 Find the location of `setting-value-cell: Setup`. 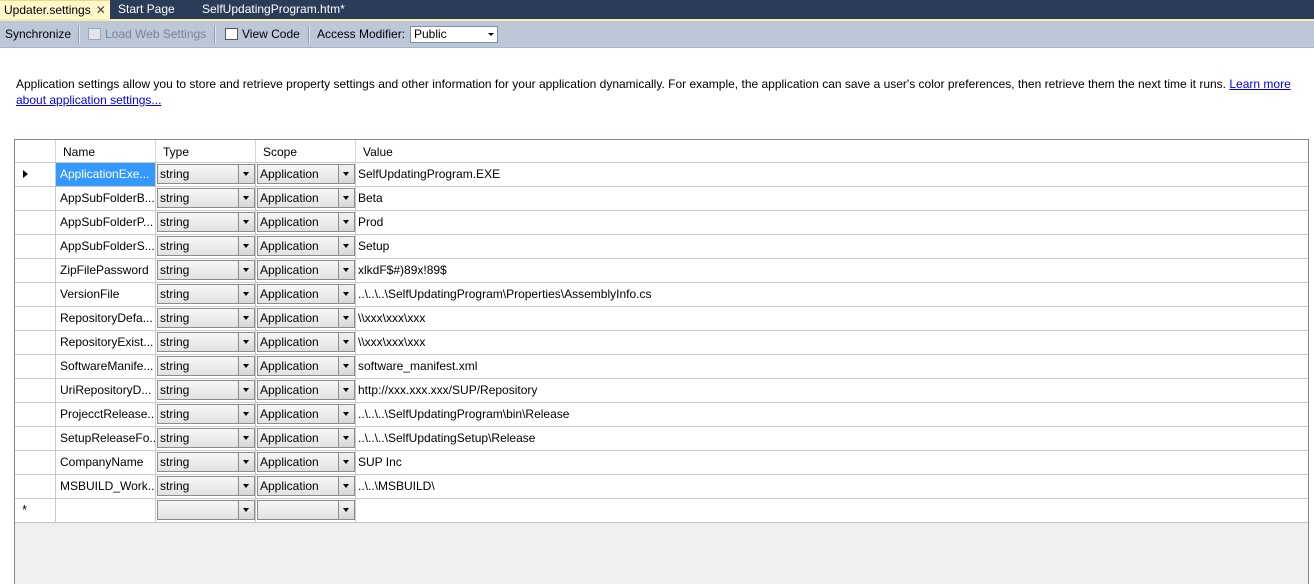

setting-value-cell: Setup is located at coordinates (832, 246).